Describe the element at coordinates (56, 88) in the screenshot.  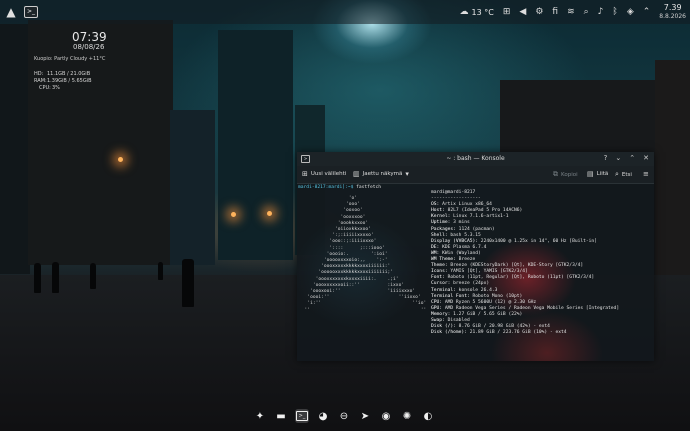
I see `widget-cpu-value: 3%` at that location.